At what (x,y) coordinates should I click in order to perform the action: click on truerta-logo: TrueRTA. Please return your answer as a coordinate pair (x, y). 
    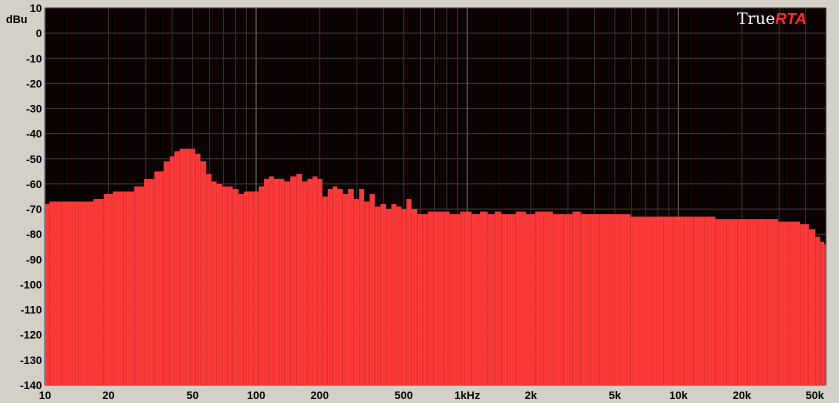
    Looking at the image, I should click on (772, 18).